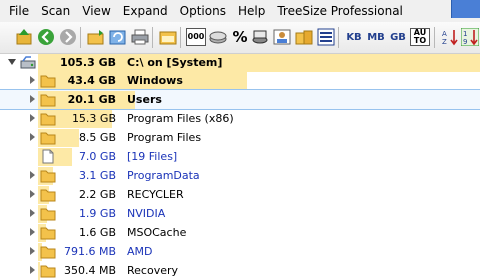 The width and height of the screenshot is (480, 280). I want to click on row-size: 7.0 GB, so click(97, 156).